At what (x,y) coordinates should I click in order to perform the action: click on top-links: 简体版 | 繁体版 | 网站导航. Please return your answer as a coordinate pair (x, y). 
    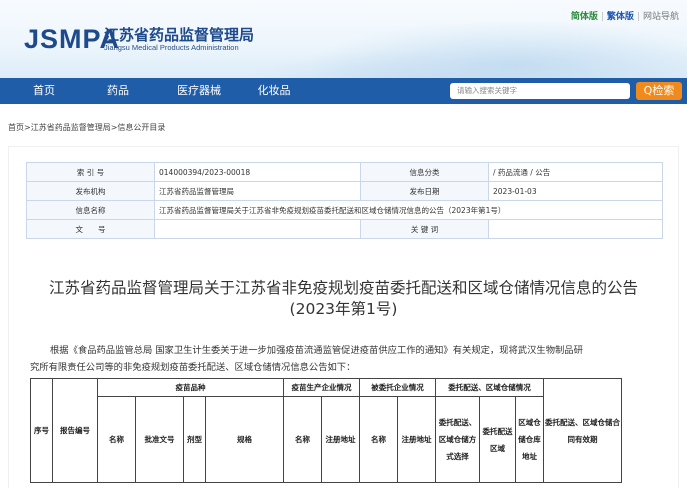
    Looking at the image, I should click on (624, 17).